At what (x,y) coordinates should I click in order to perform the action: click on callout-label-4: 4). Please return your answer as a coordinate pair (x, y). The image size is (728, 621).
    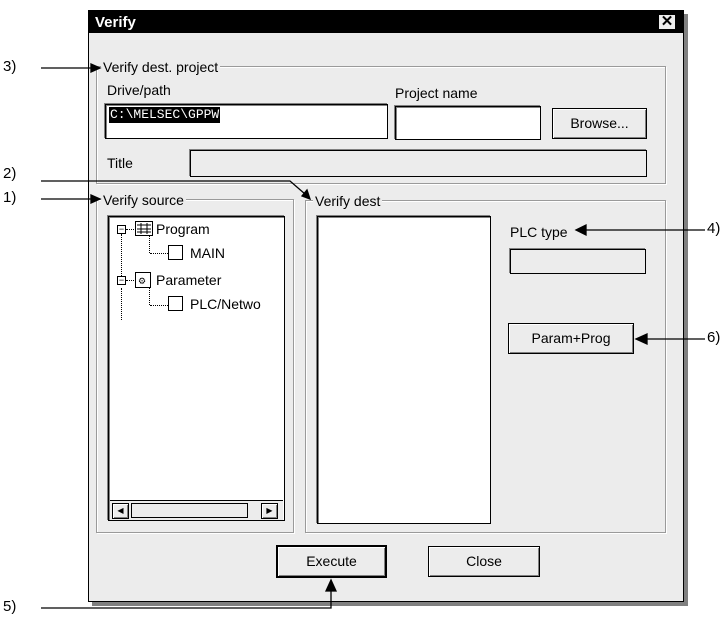
    Looking at the image, I should click on (714, 228).